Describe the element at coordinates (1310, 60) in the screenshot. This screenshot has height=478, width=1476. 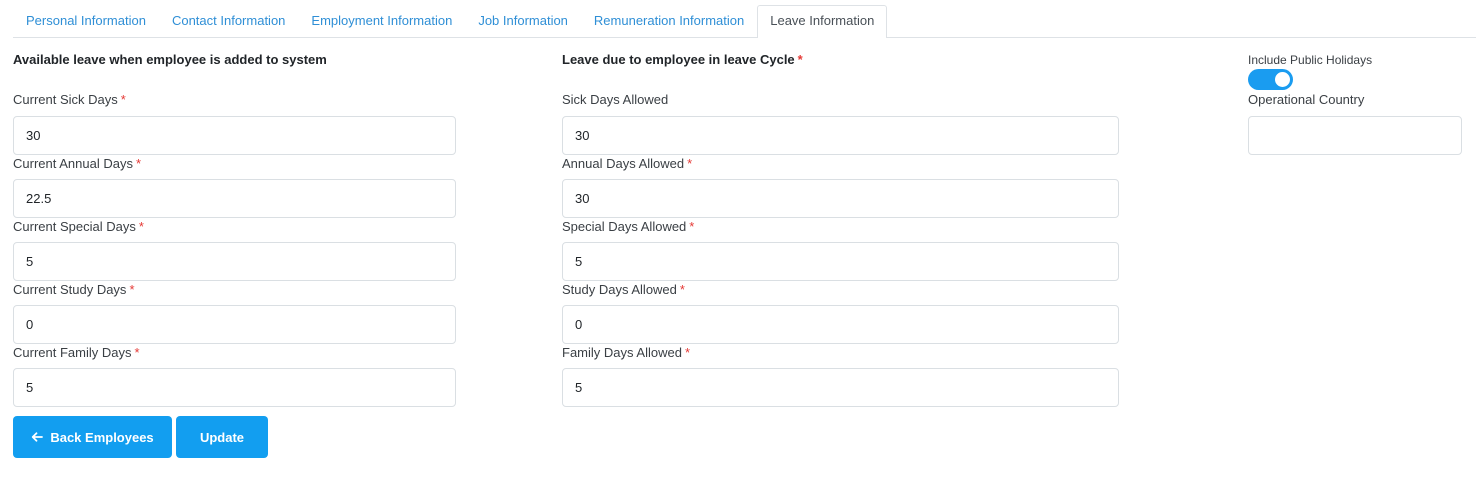
I see `include-public-holidays-label: Include Public Holidays` at that location.